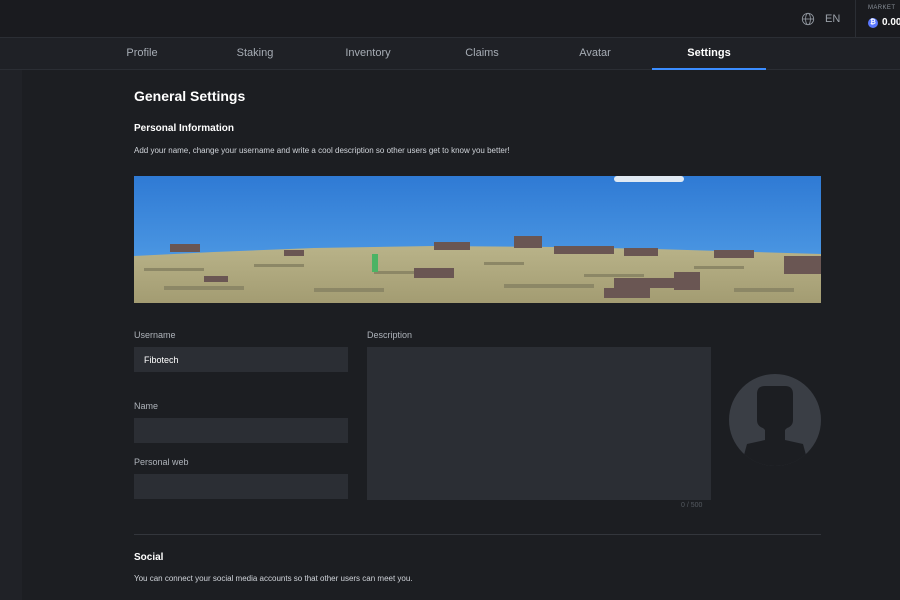  Describe the element at coordinates (692, 505) in the screenshot. I see `description-counter: 0 / 500` at that location.